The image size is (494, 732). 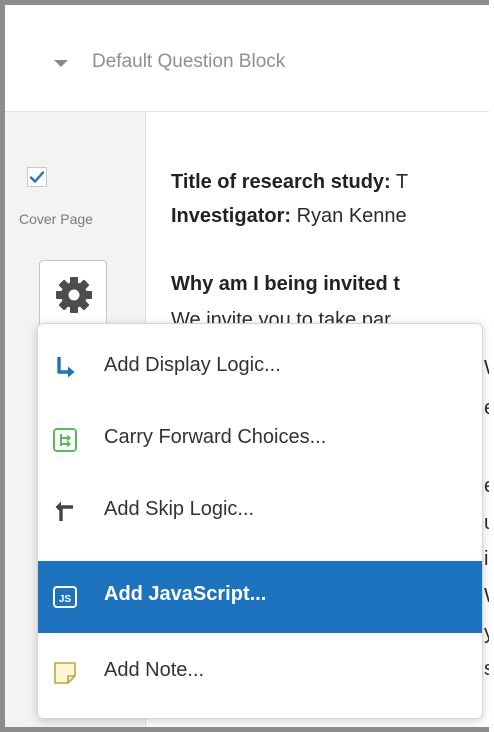 I want to click on investigator-line: Investigator: Ryan Kenne, so click(x=330, y=216).